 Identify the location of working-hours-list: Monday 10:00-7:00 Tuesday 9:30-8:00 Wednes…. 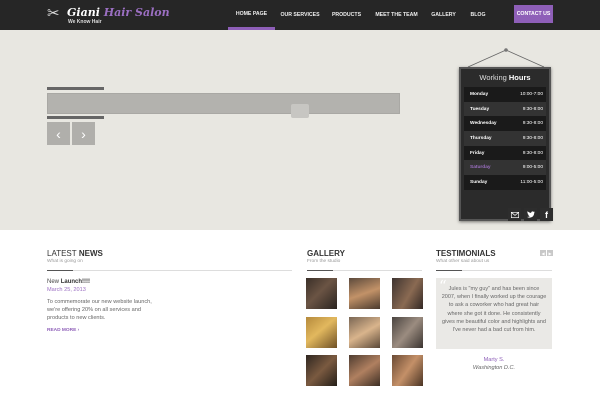
(505, 138).